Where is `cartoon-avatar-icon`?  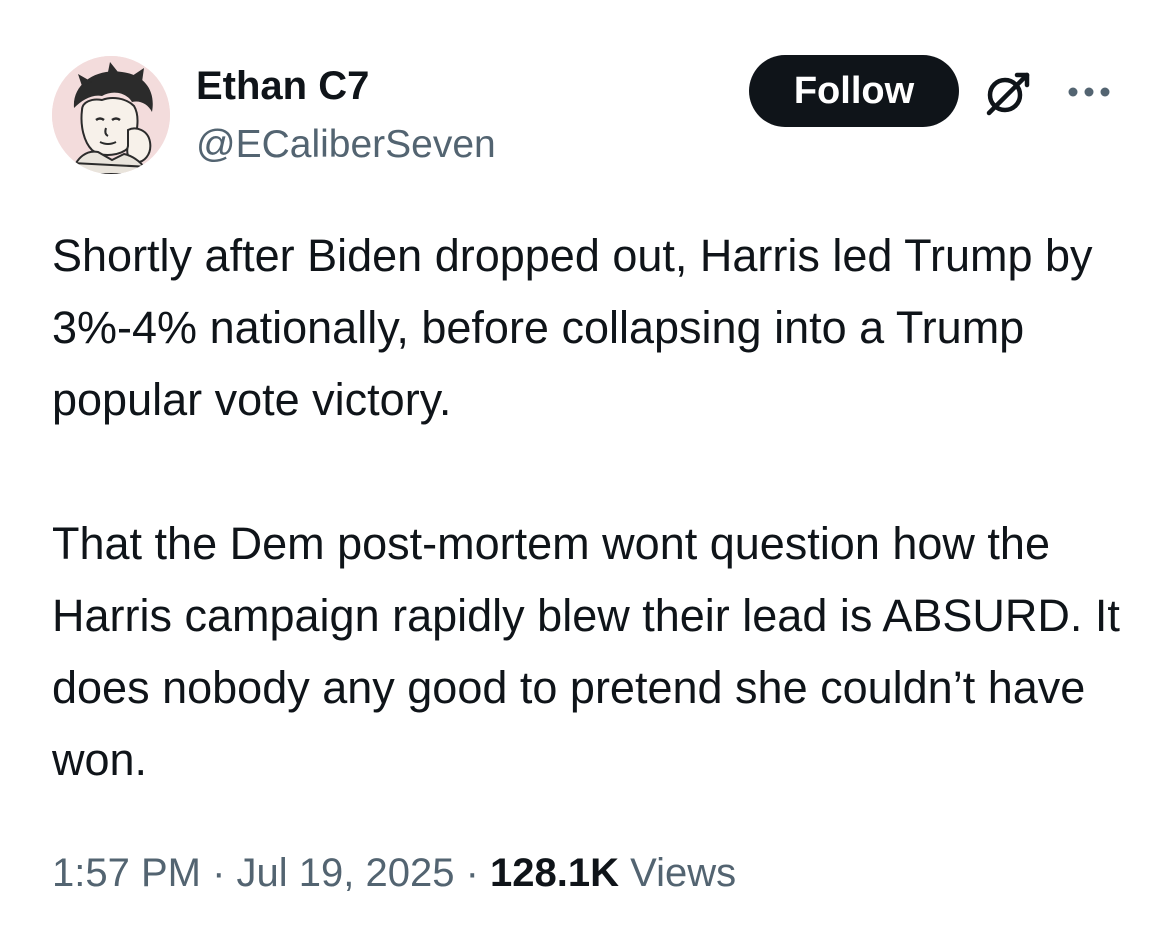
cartoon-avatar-icon is located at coordinates (111, 115).